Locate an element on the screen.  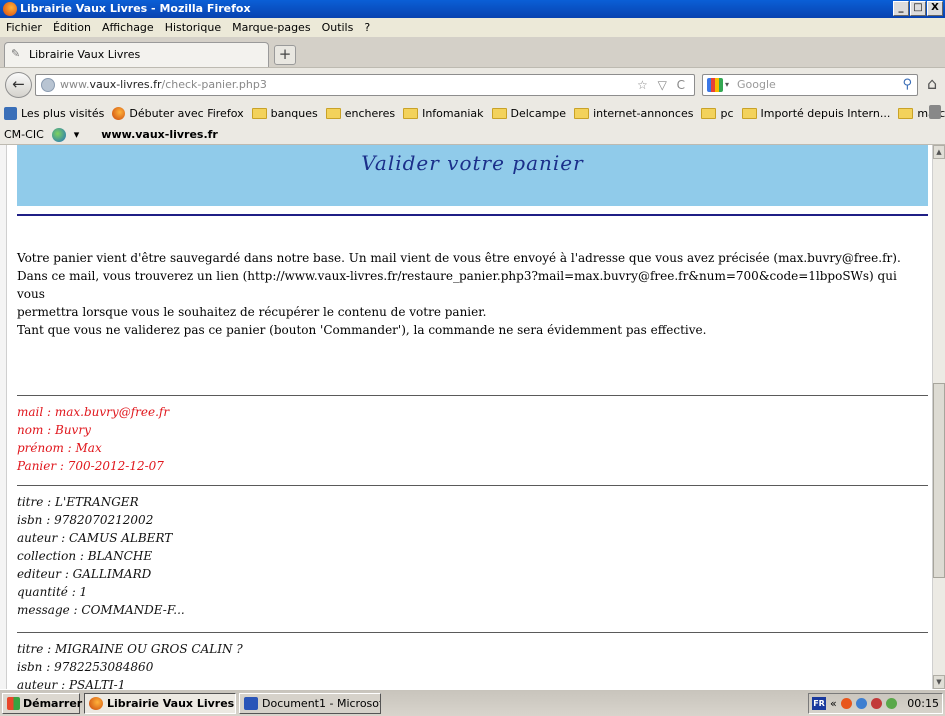
start-button: Démarrer is located at coordinates (42, 703).